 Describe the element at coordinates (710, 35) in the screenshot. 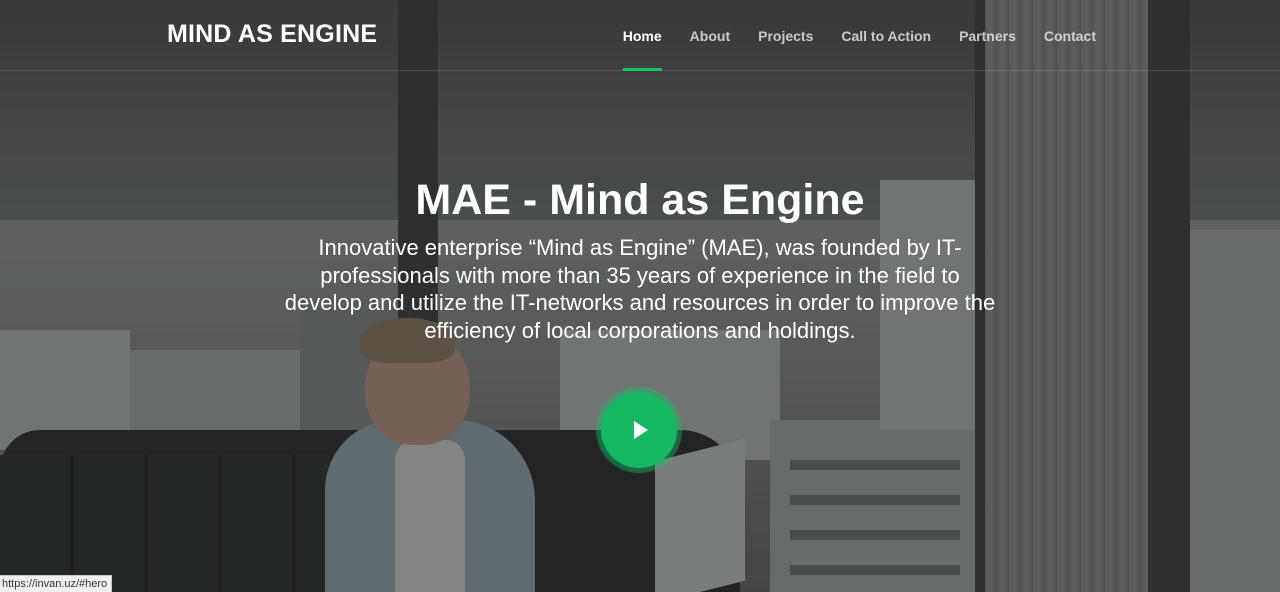

I see `nav-item-about: About` at that location.